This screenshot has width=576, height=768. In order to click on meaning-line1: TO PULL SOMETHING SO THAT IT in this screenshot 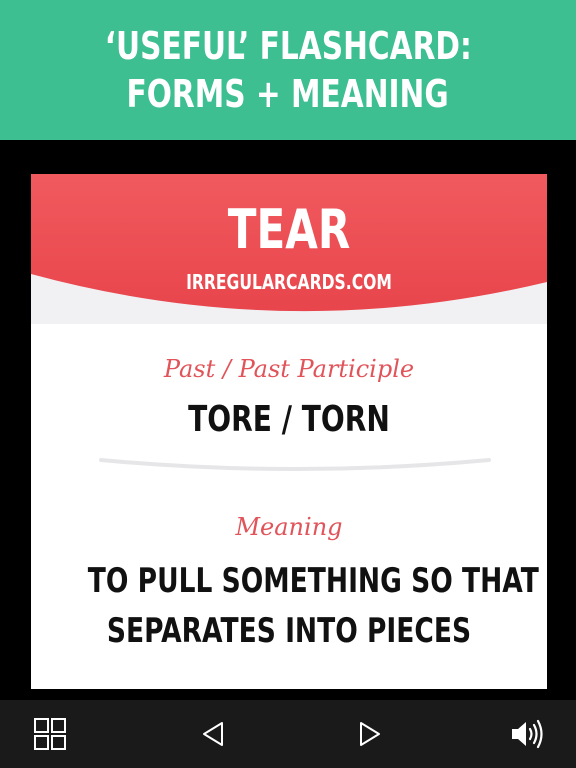, I will do `click(317, 581)`.